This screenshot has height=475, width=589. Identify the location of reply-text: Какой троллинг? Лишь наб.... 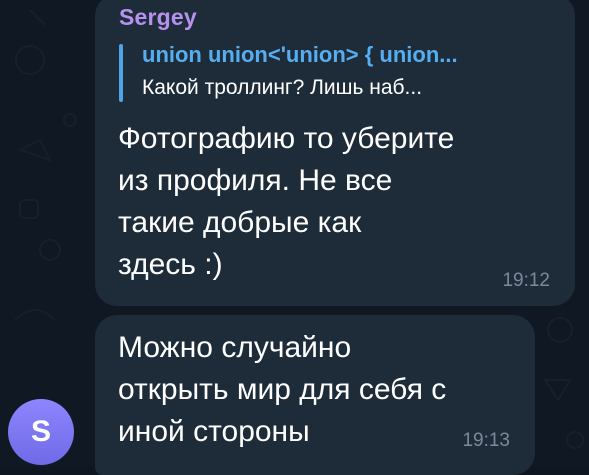
(282, 87).